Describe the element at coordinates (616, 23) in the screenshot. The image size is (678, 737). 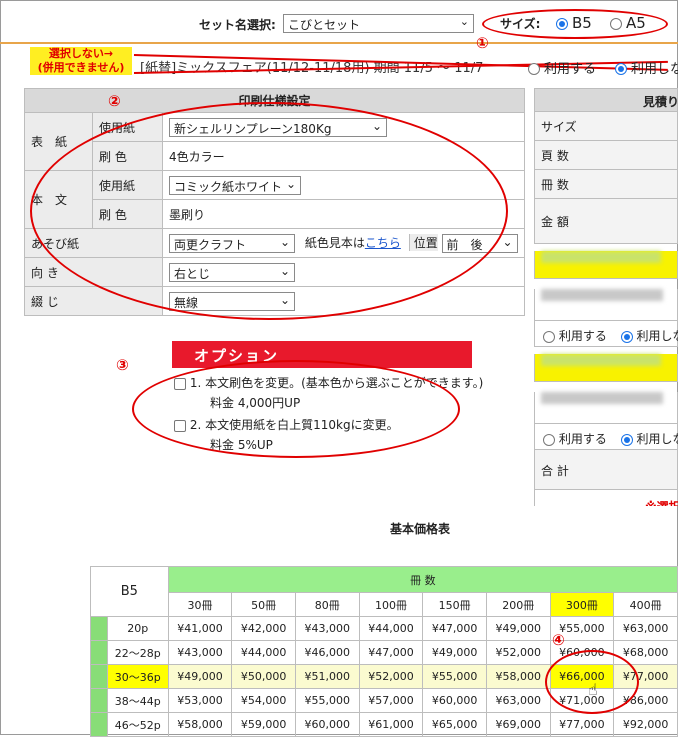
I see `size-a5-radio` at that location.